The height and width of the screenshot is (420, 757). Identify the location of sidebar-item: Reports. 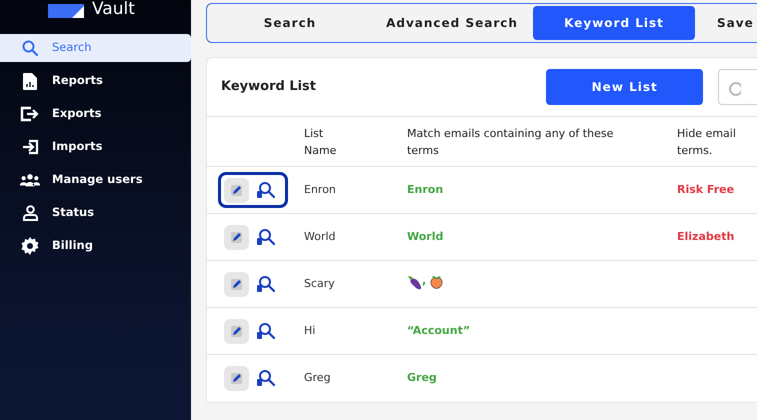
(95, 81).